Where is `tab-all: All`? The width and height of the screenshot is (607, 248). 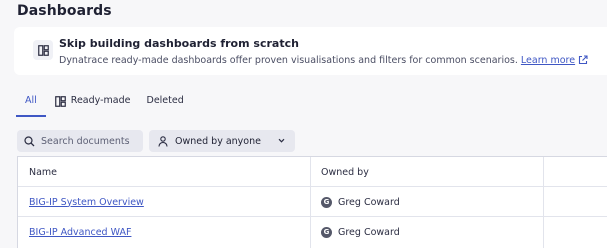
tab-all: All is located at coordinates (31, 105).